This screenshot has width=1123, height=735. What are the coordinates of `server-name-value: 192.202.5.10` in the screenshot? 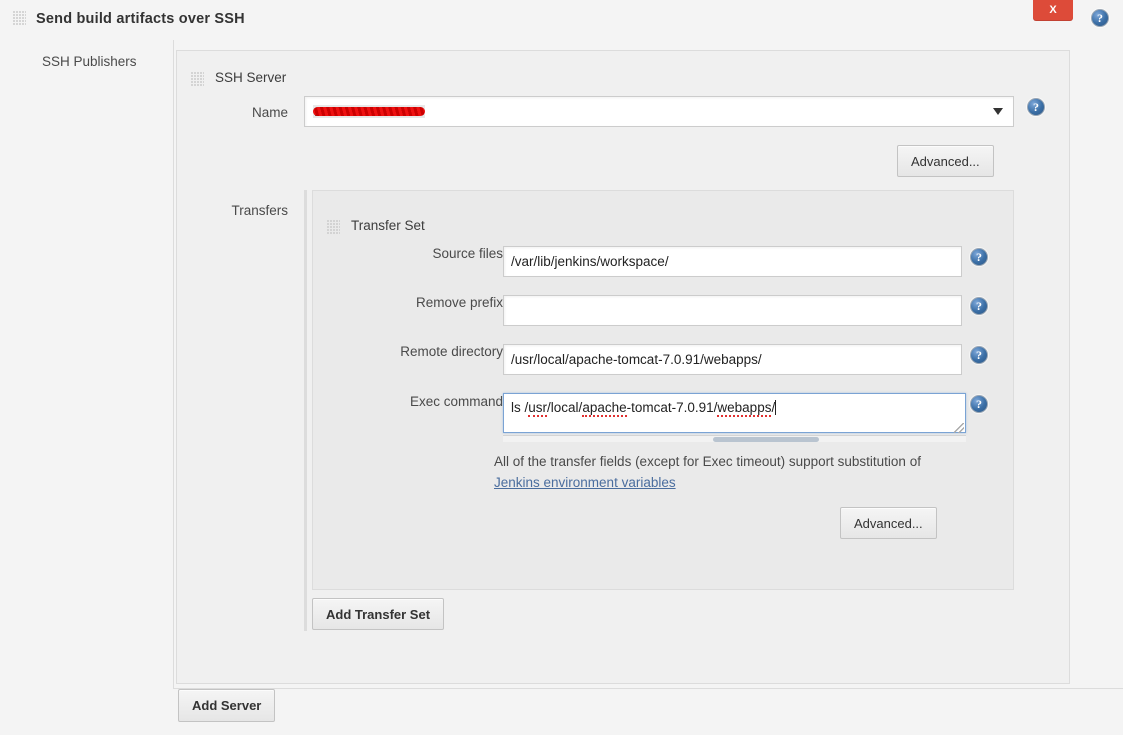 It's located at (369, 111).